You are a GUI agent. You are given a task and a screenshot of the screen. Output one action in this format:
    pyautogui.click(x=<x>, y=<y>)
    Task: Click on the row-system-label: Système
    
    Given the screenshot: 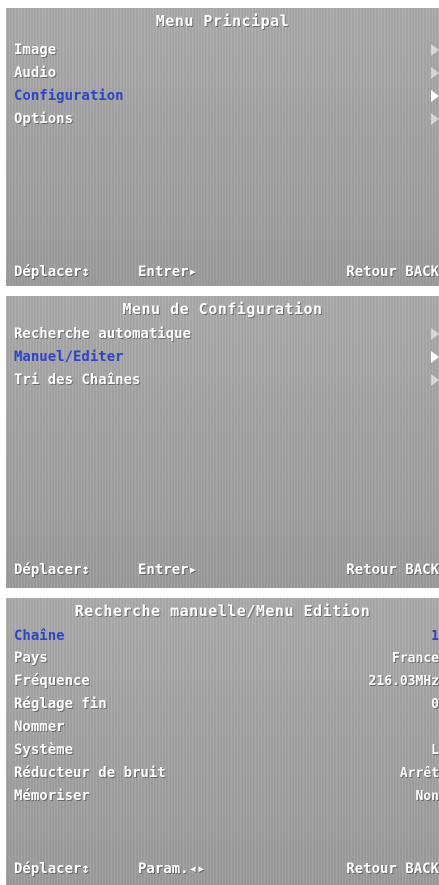 What is the action you would take?
    pyautogui.click(x=43, y=750)
    